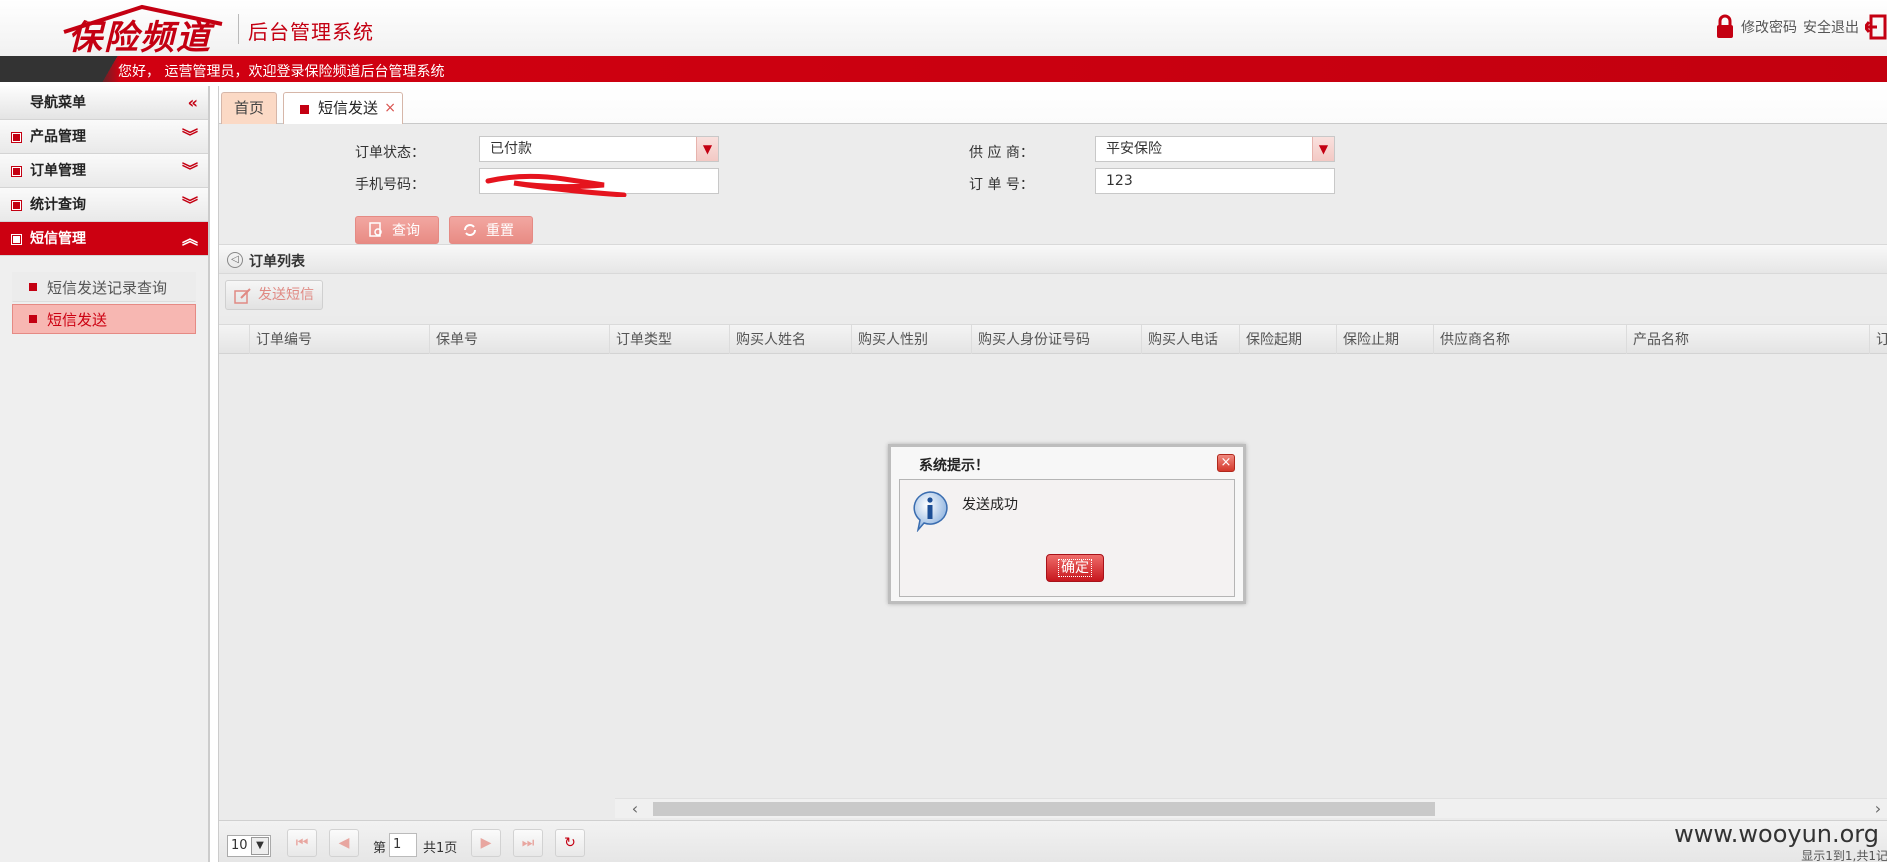  Describe the element at coordinates (930, 511) in the screenshot. I see `info-icon` at that location.